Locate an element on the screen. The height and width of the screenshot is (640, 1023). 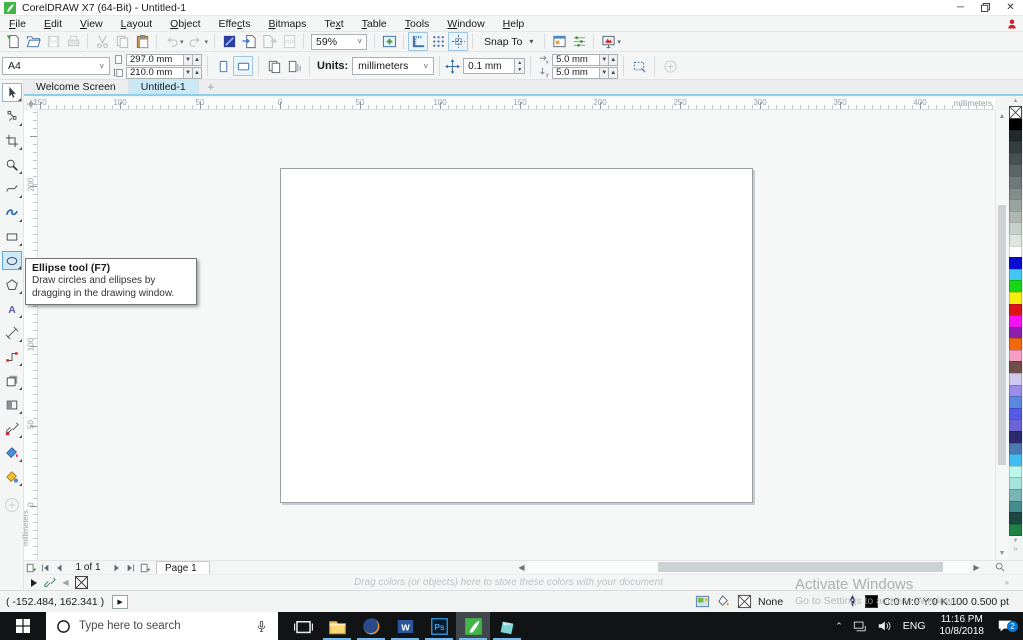
units-combo: millimeters ˅ is located at coordinates (393, 66).